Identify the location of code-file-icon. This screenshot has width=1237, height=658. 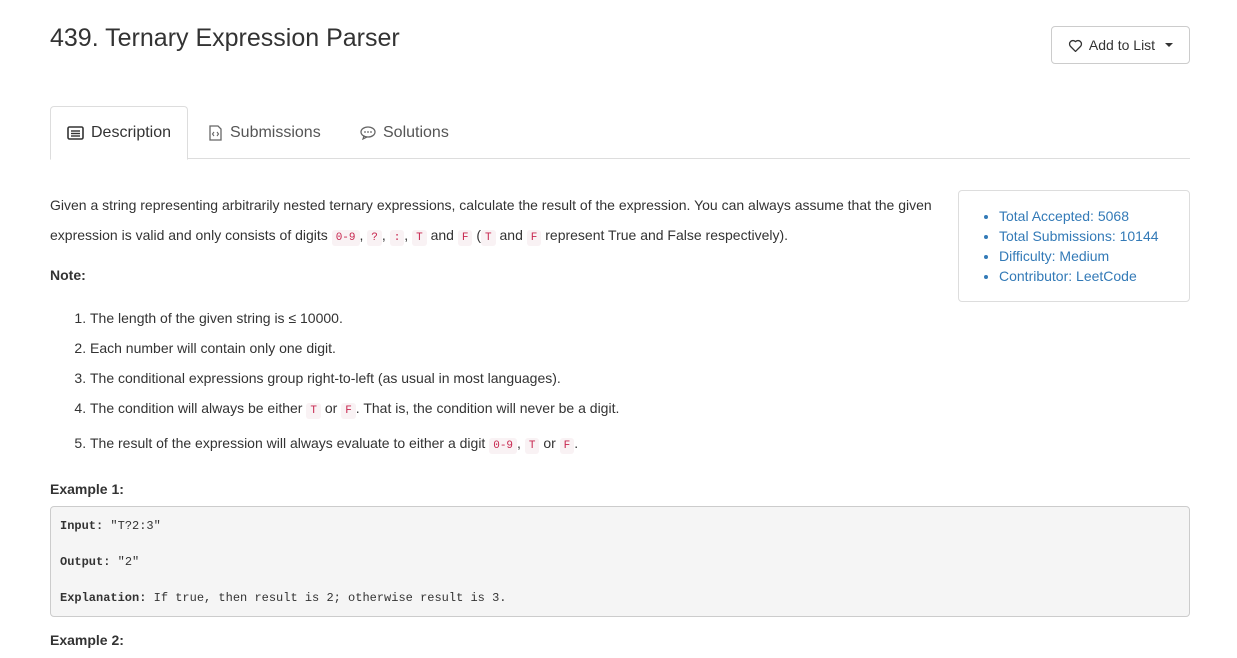
(215, 132).